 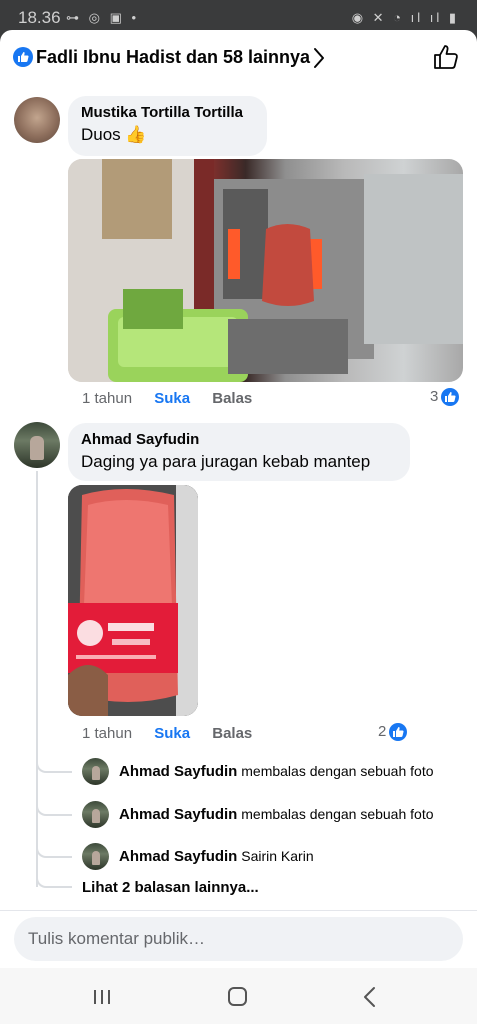 I want to click on like-count-value: 3, so click(x=434, y=396).